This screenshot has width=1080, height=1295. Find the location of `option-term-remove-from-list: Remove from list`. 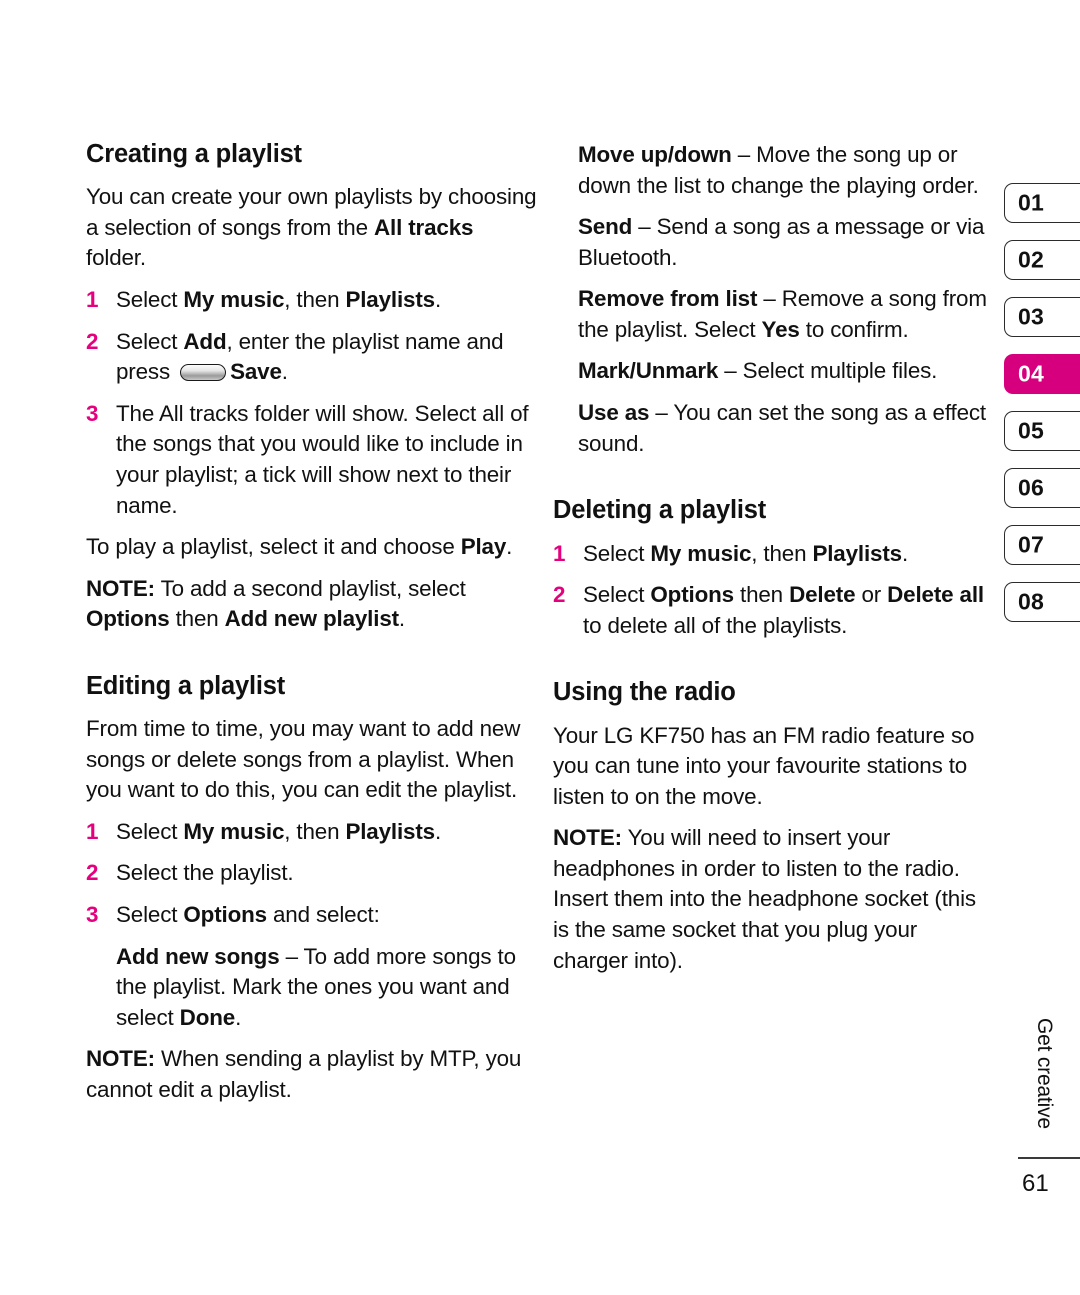

option-term-remove-from-list: Remove from list is located at coordinates (668, 299).